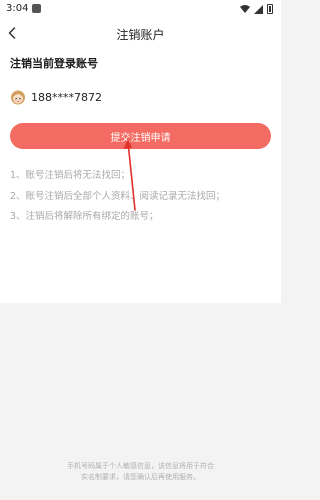 The width and height of the screenshot is (320, 500). Describe the element at coordinates (270, 9) in the screenshot. I see `battery-icon` at that location.